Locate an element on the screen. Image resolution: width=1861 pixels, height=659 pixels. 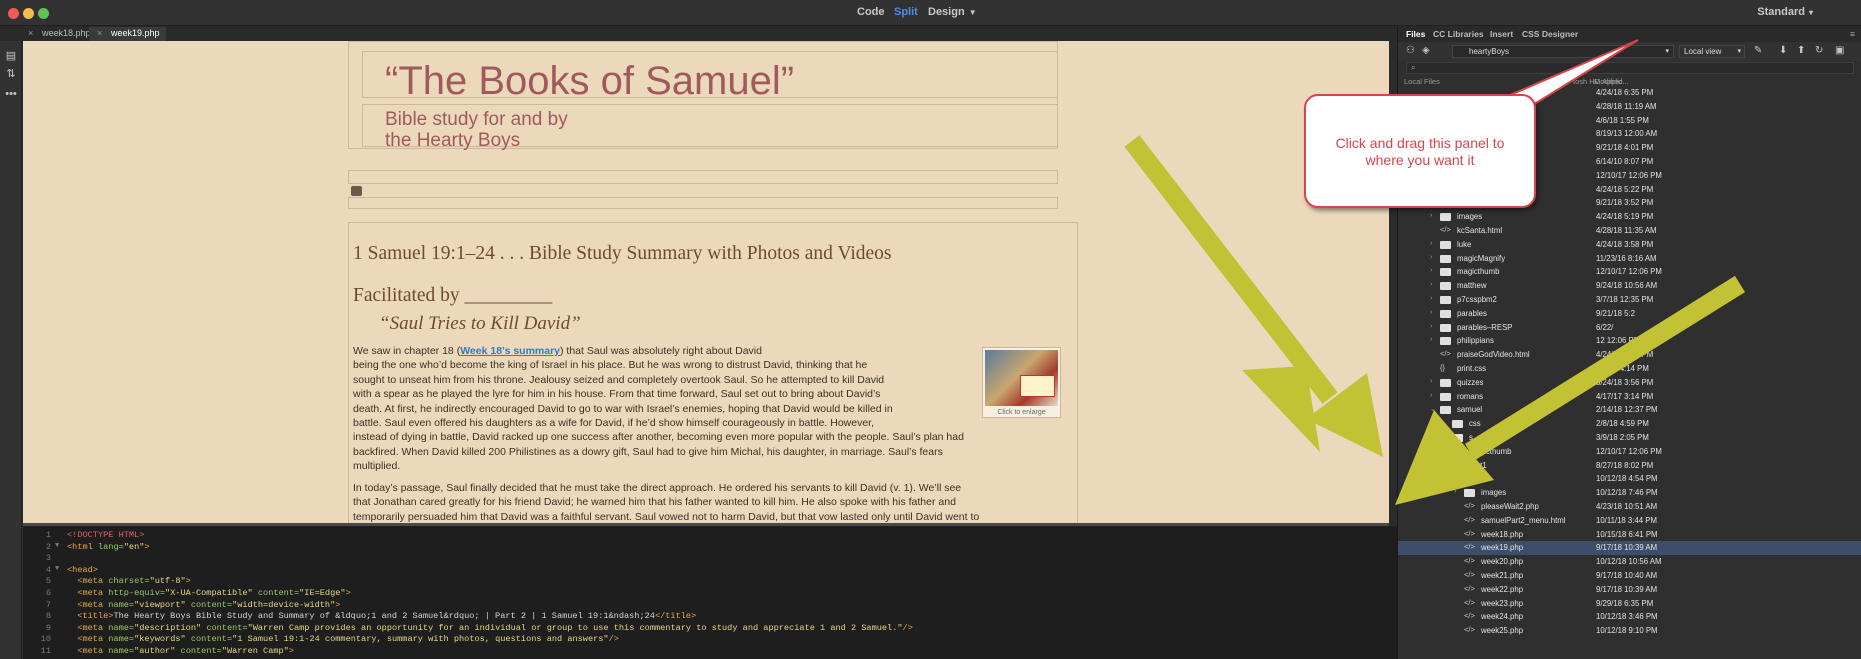
file-tree-row: css 2/8/18 4:59 PM is located at coordinates (1629, 424).